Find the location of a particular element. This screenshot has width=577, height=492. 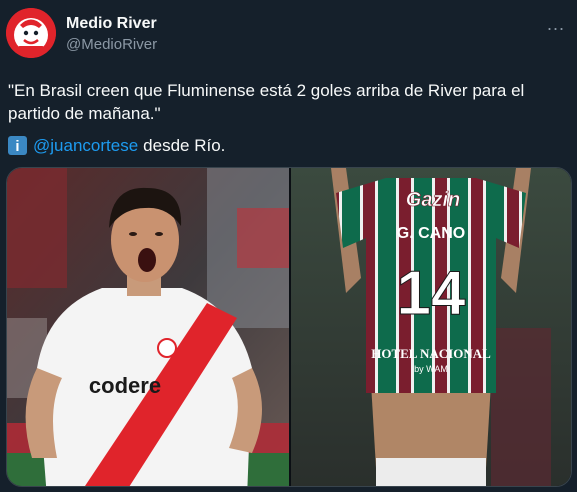

right-jersey-bottom-sub: by WAM is located at coordinates (431, 369).